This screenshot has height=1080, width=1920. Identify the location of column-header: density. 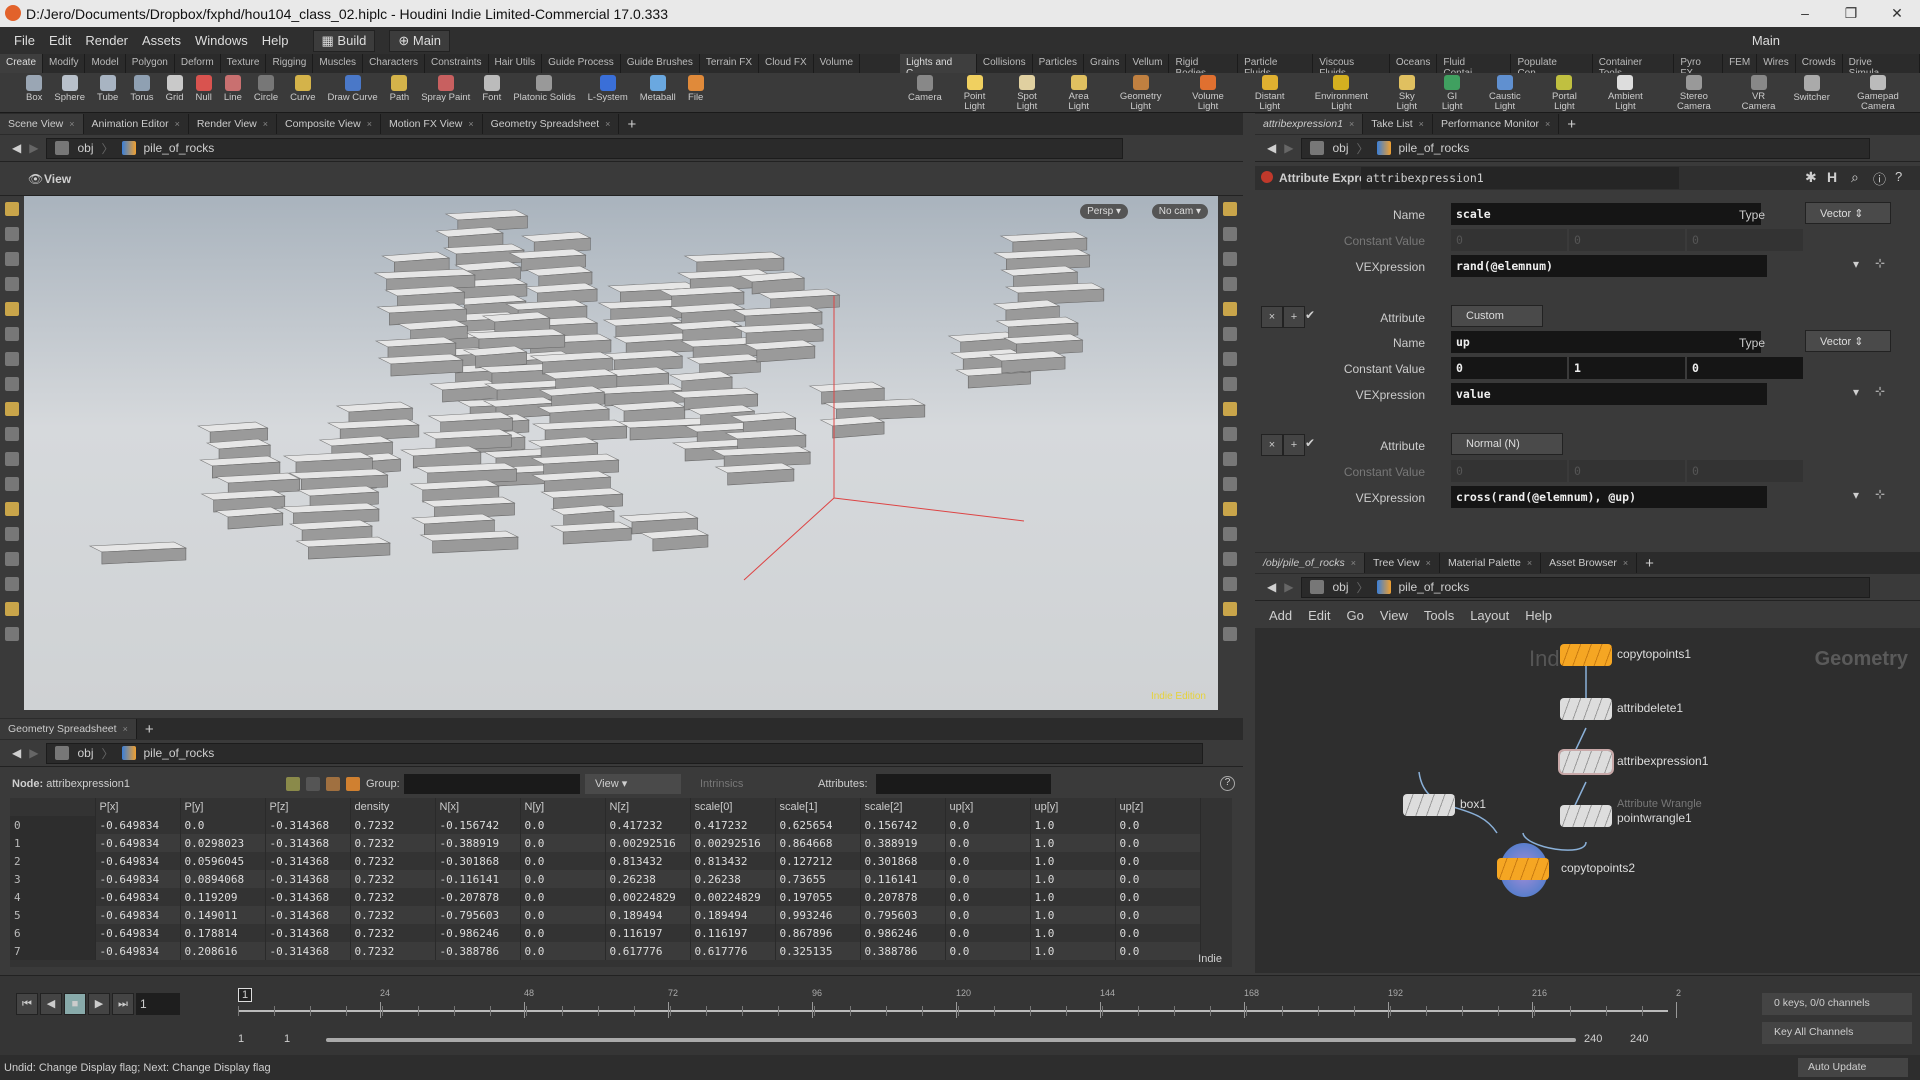
(393, 807).